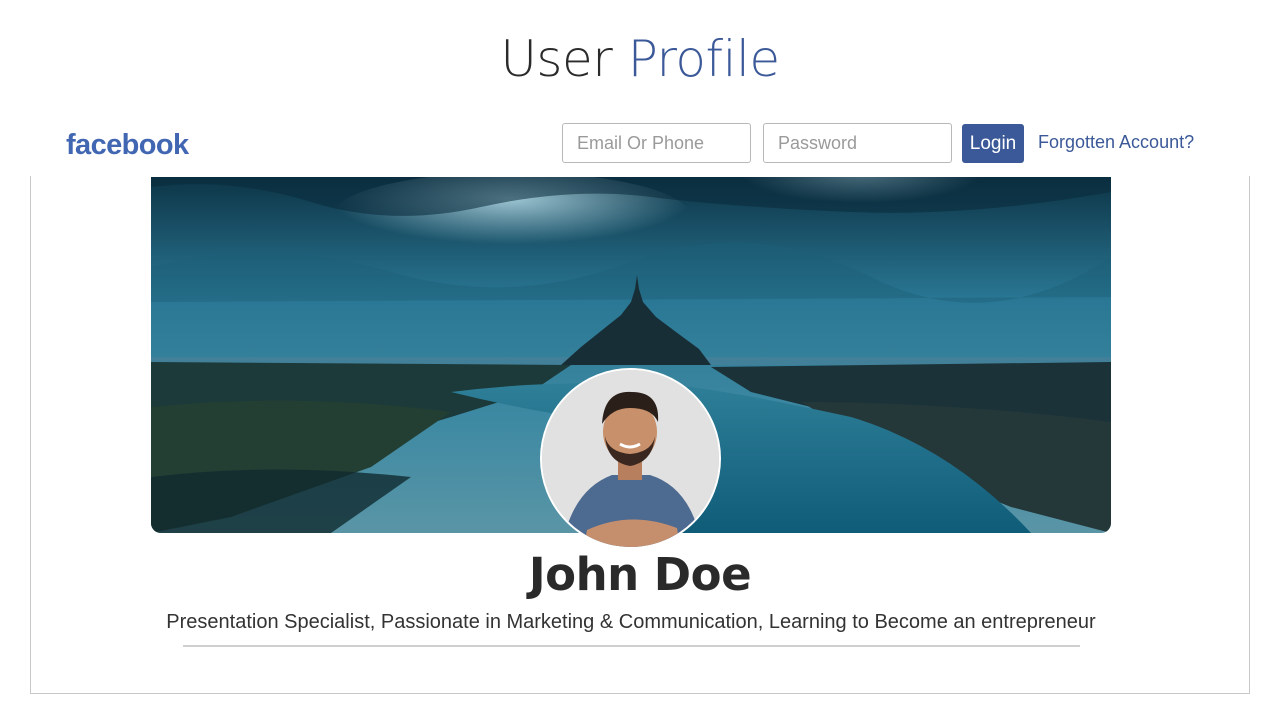 This screenshot has width=1280, height=720. I want to click on page-title: User Profile, so click(640, 59).